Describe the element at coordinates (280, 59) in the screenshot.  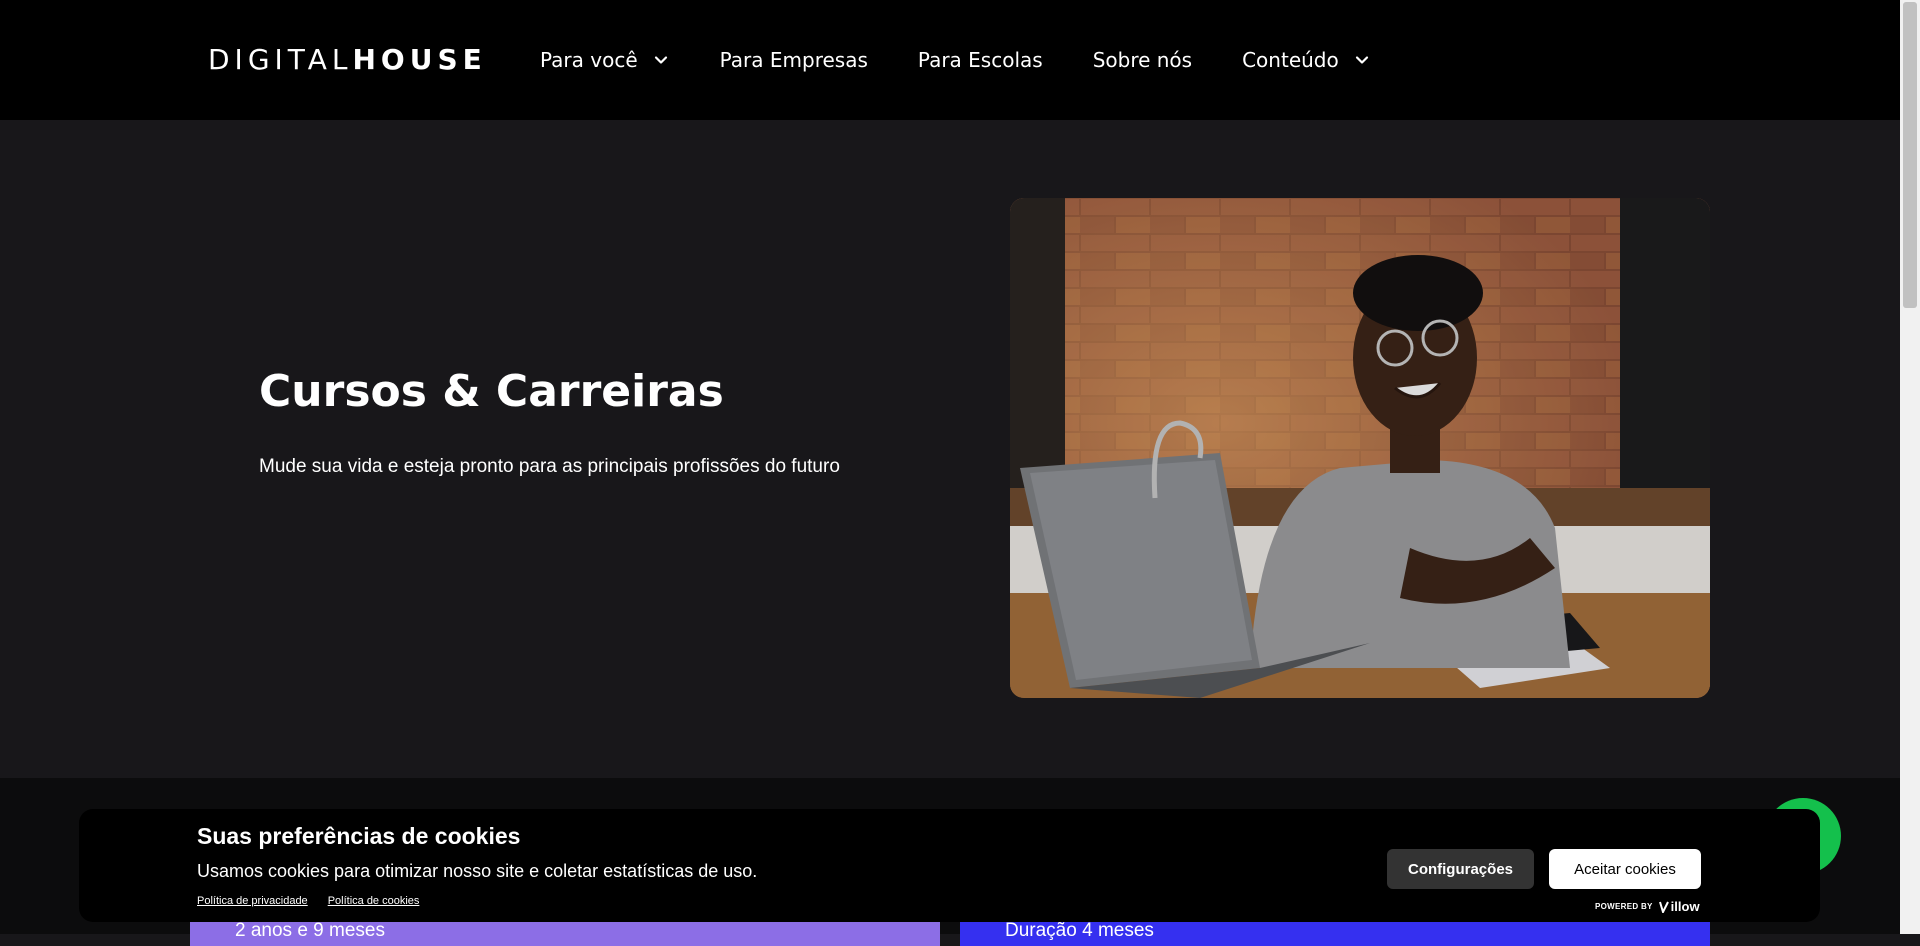
I see `logo-text-light: DIGITAL` at that location.